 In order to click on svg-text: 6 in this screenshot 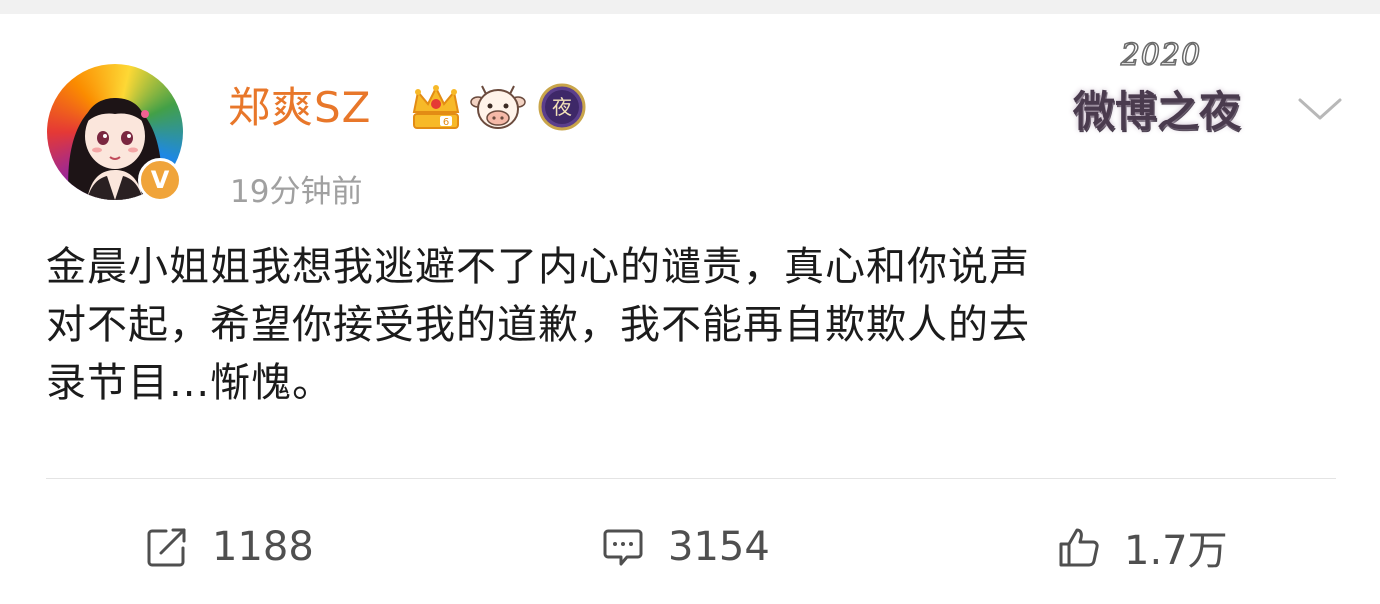, I will do `click(446, 122)`.